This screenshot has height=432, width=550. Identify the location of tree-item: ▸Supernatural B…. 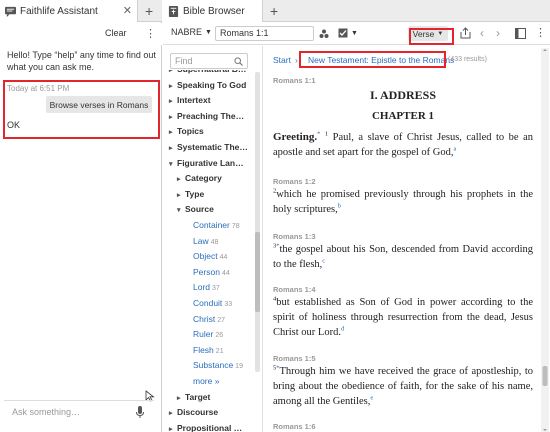
(207, 72).